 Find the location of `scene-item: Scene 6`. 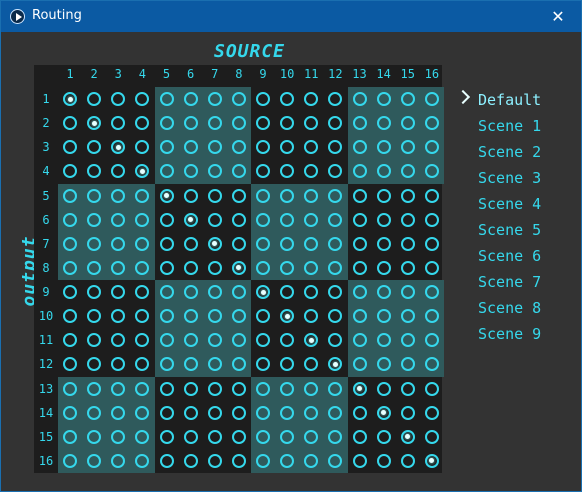

scene-item: Scene 6 is located at coordinates (517, 258).